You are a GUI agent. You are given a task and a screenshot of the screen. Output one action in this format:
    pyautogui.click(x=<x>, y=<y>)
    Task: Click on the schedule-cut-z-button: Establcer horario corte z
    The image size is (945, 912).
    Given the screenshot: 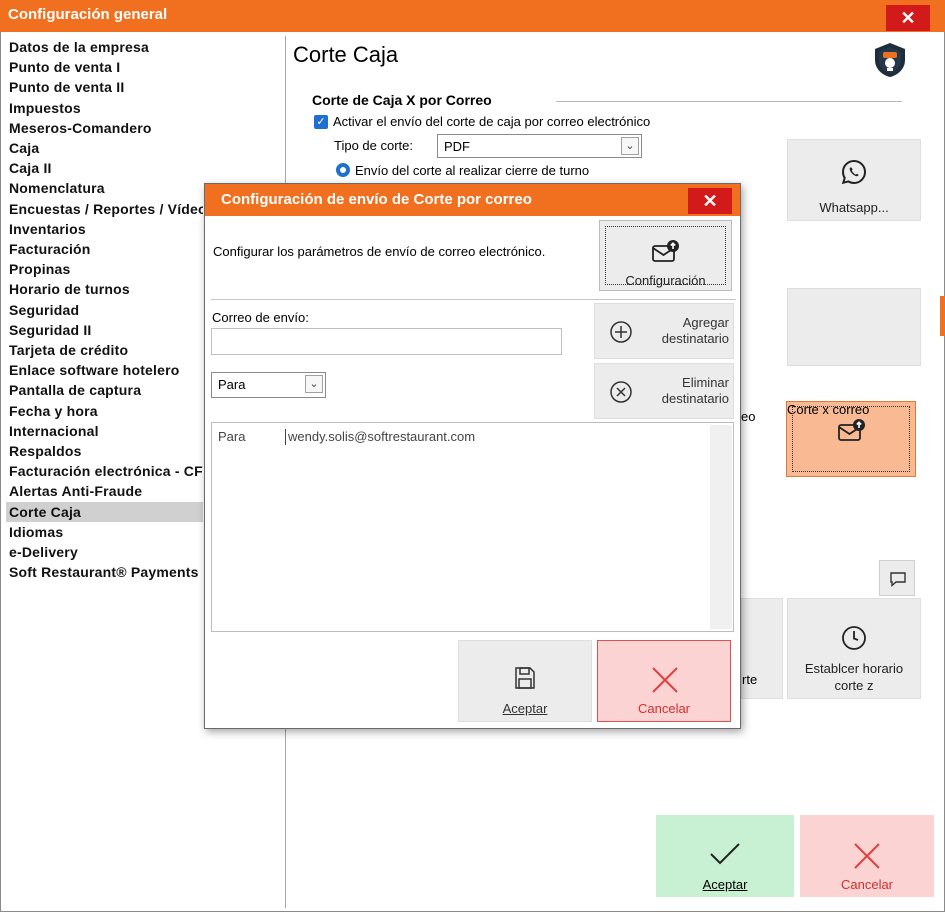 What is the action you would take?
    pyautogui.click(x=854, y=648)
    